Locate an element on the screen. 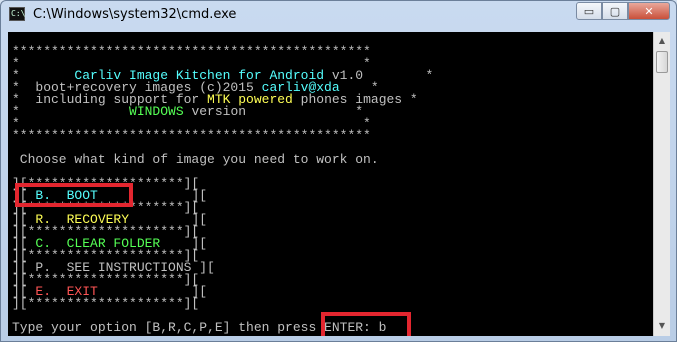  scroll-up-icon: ▲ is located at coordinates (662, 41).